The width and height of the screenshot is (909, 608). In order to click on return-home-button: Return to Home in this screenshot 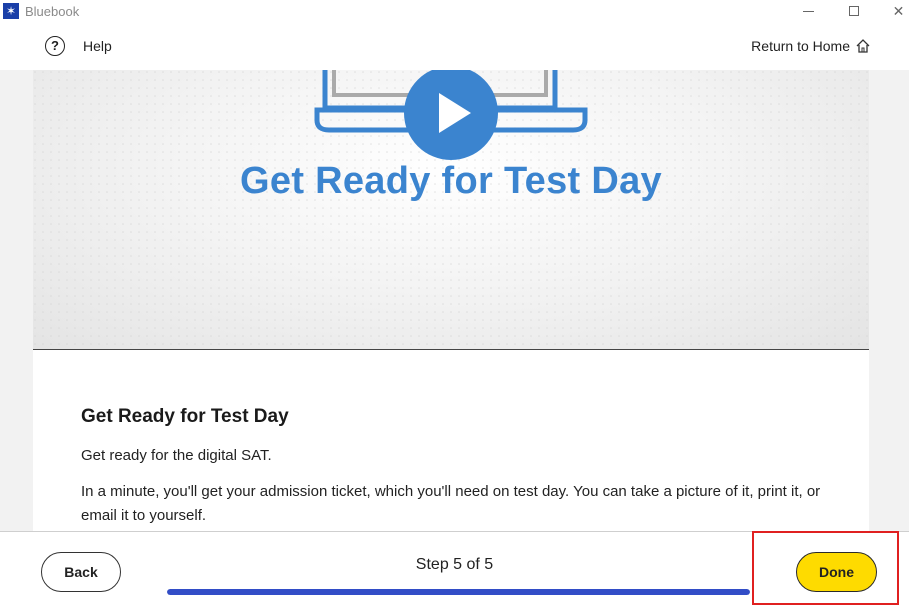, I will do `click(811, 46)`.